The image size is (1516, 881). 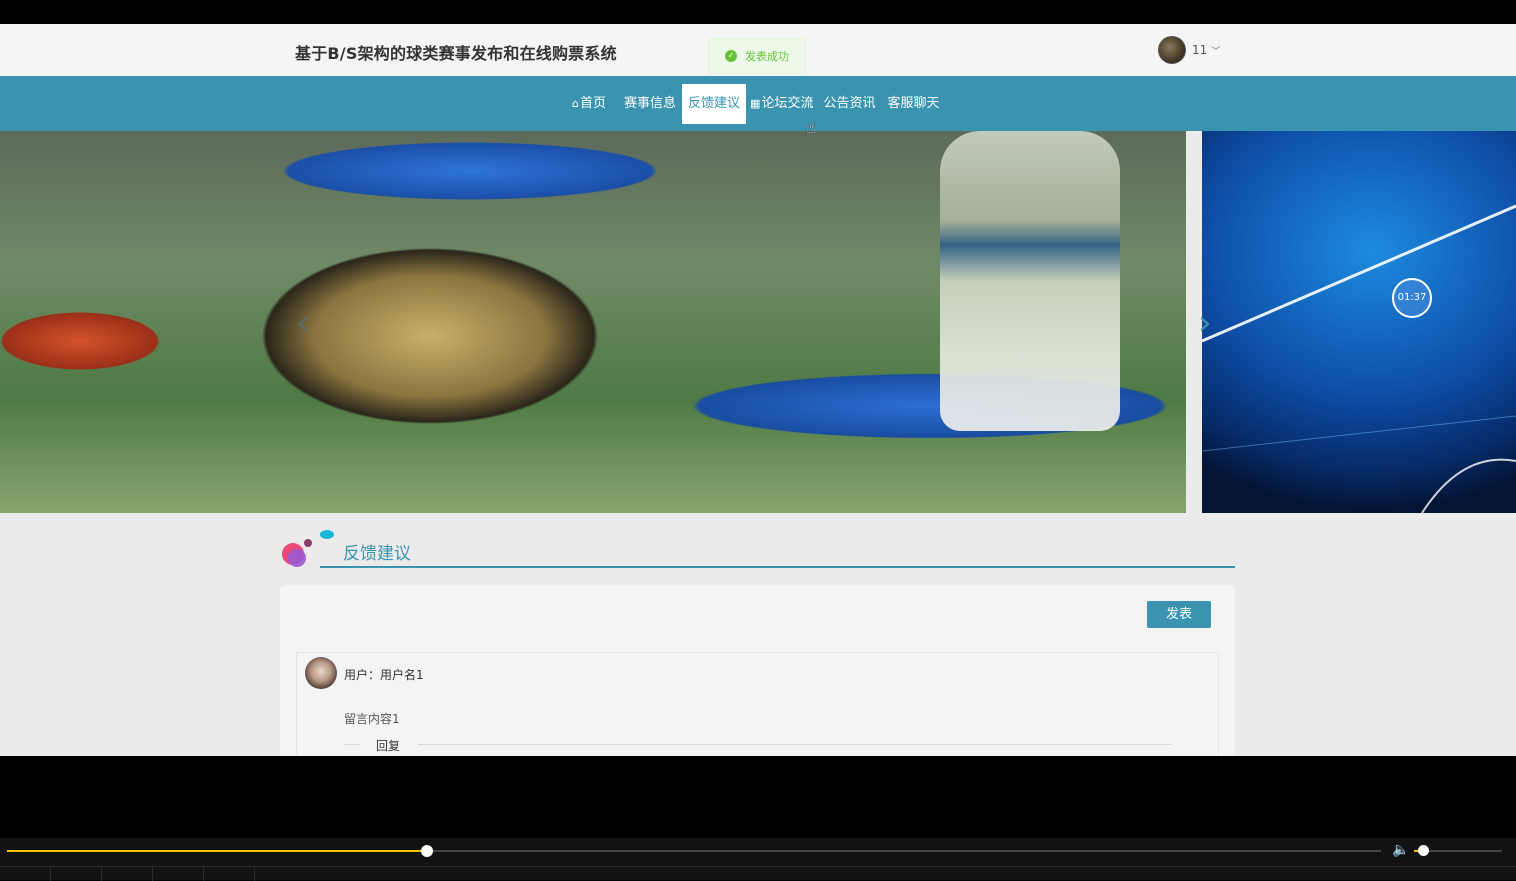 I want to click on nav-label: 首页, so click(x=592, y=103).